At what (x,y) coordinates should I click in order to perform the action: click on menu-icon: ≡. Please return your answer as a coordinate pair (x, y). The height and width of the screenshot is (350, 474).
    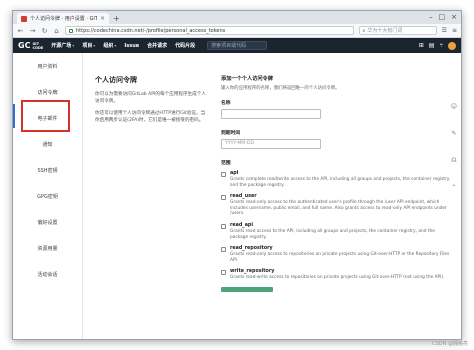
    Looking at the image, I should click on (454, 30).